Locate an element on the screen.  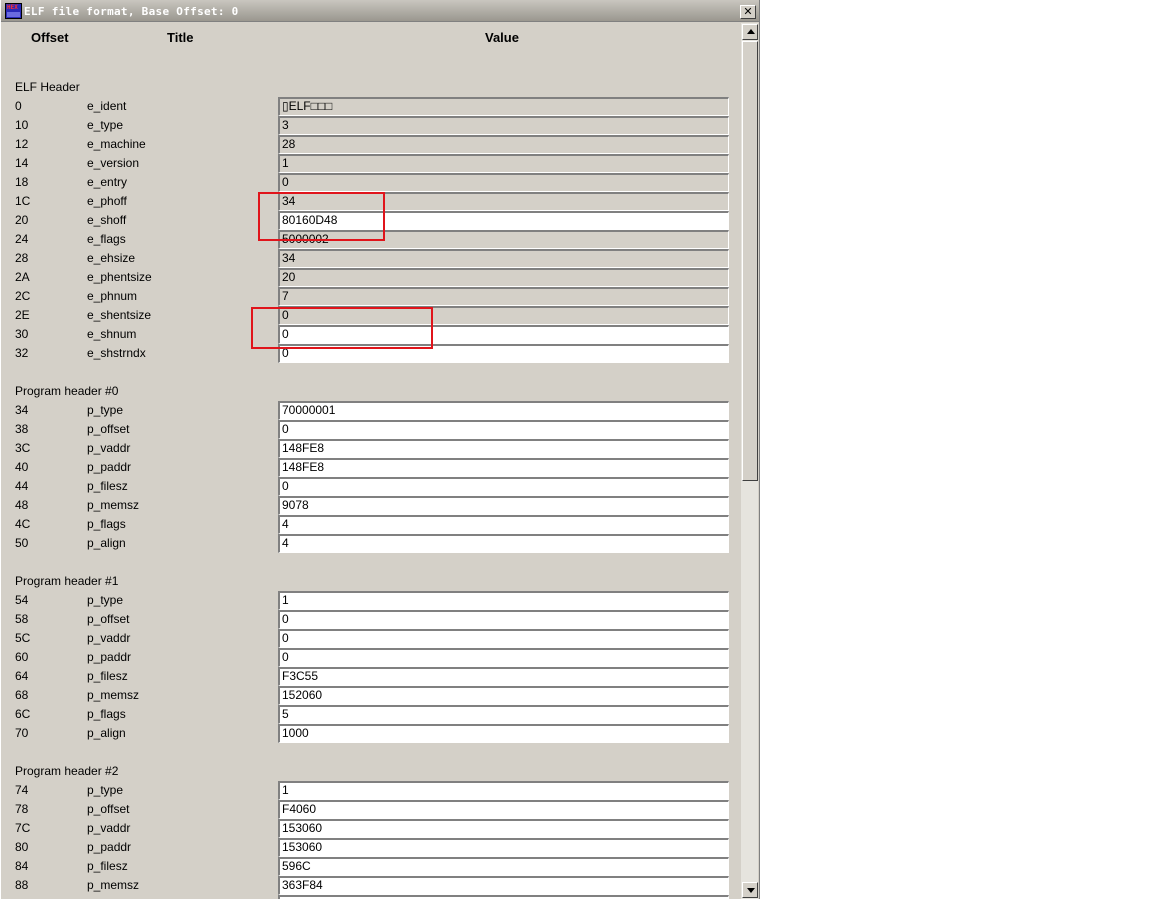
field-offset: 4C is located at coordinates (23, 524).